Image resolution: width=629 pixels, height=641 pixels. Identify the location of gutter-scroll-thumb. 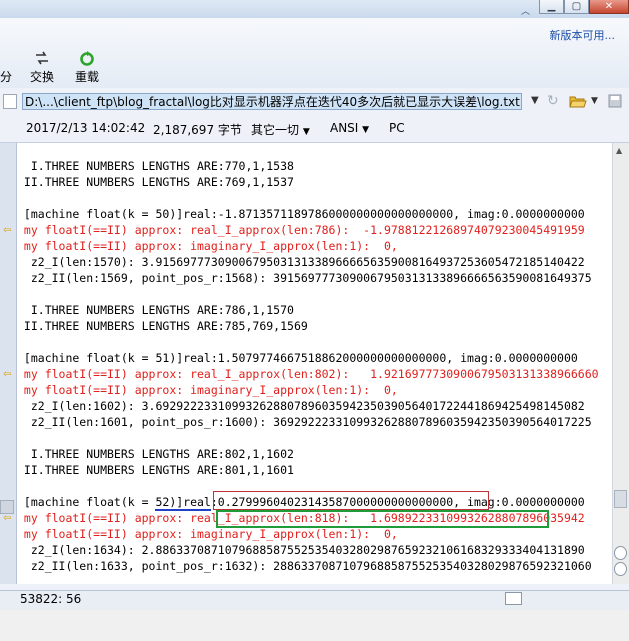
(7, 507).